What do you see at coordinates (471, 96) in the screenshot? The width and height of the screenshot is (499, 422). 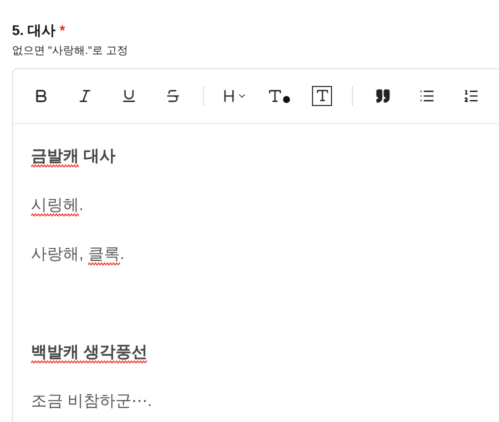 I see `numbered-list-icon` at bounding box center [471, 96].